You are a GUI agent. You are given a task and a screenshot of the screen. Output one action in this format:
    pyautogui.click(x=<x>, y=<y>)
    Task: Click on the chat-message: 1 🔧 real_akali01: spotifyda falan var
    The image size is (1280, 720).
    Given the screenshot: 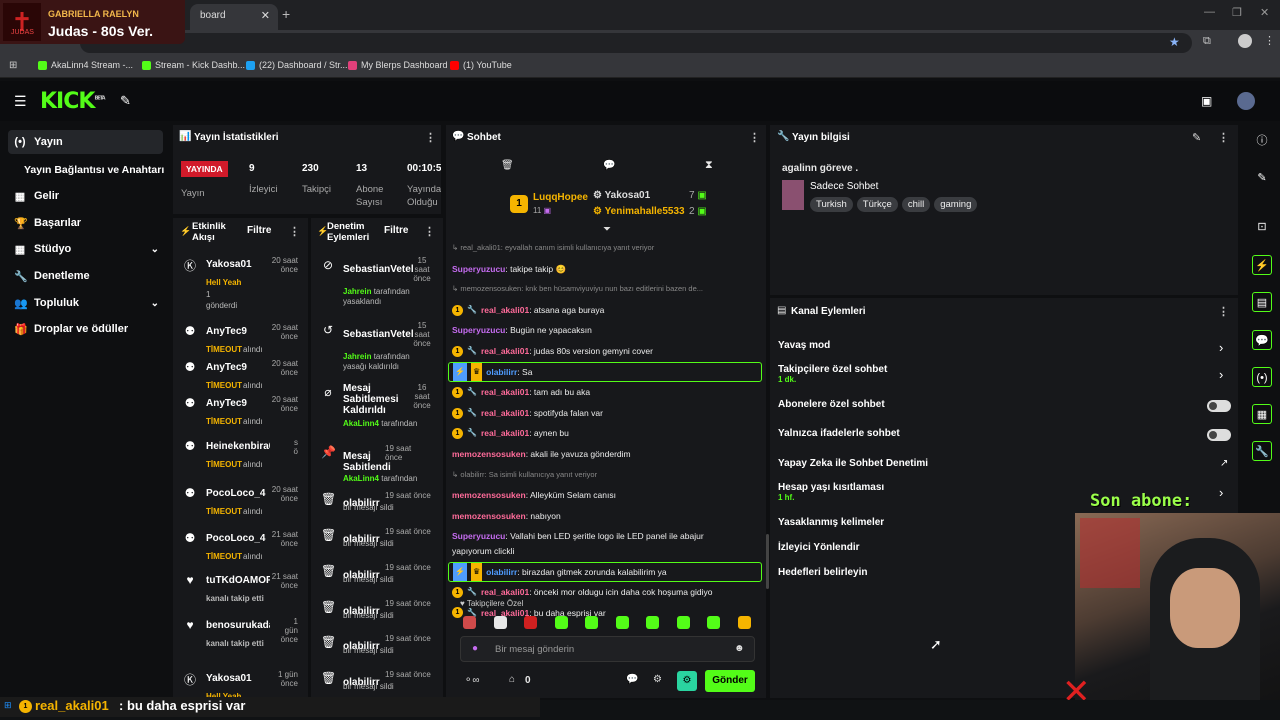 What is the action you would take?
    pyautogui.click(x=607, y=413)
    